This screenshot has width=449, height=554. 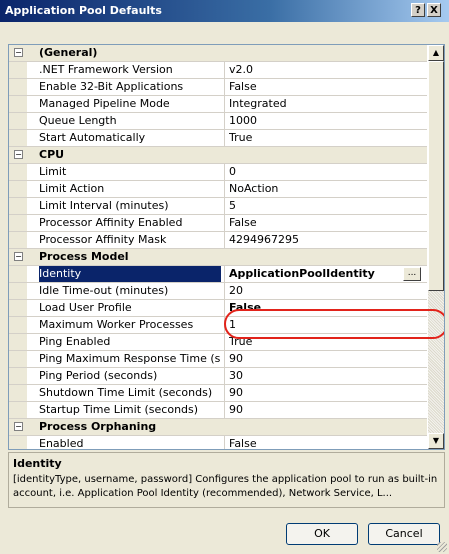 What do you see at coordinates (104, 205) in the screenshot?
I see `property-name: Limit Interval (minutes)` at bounding box center [104, 205].